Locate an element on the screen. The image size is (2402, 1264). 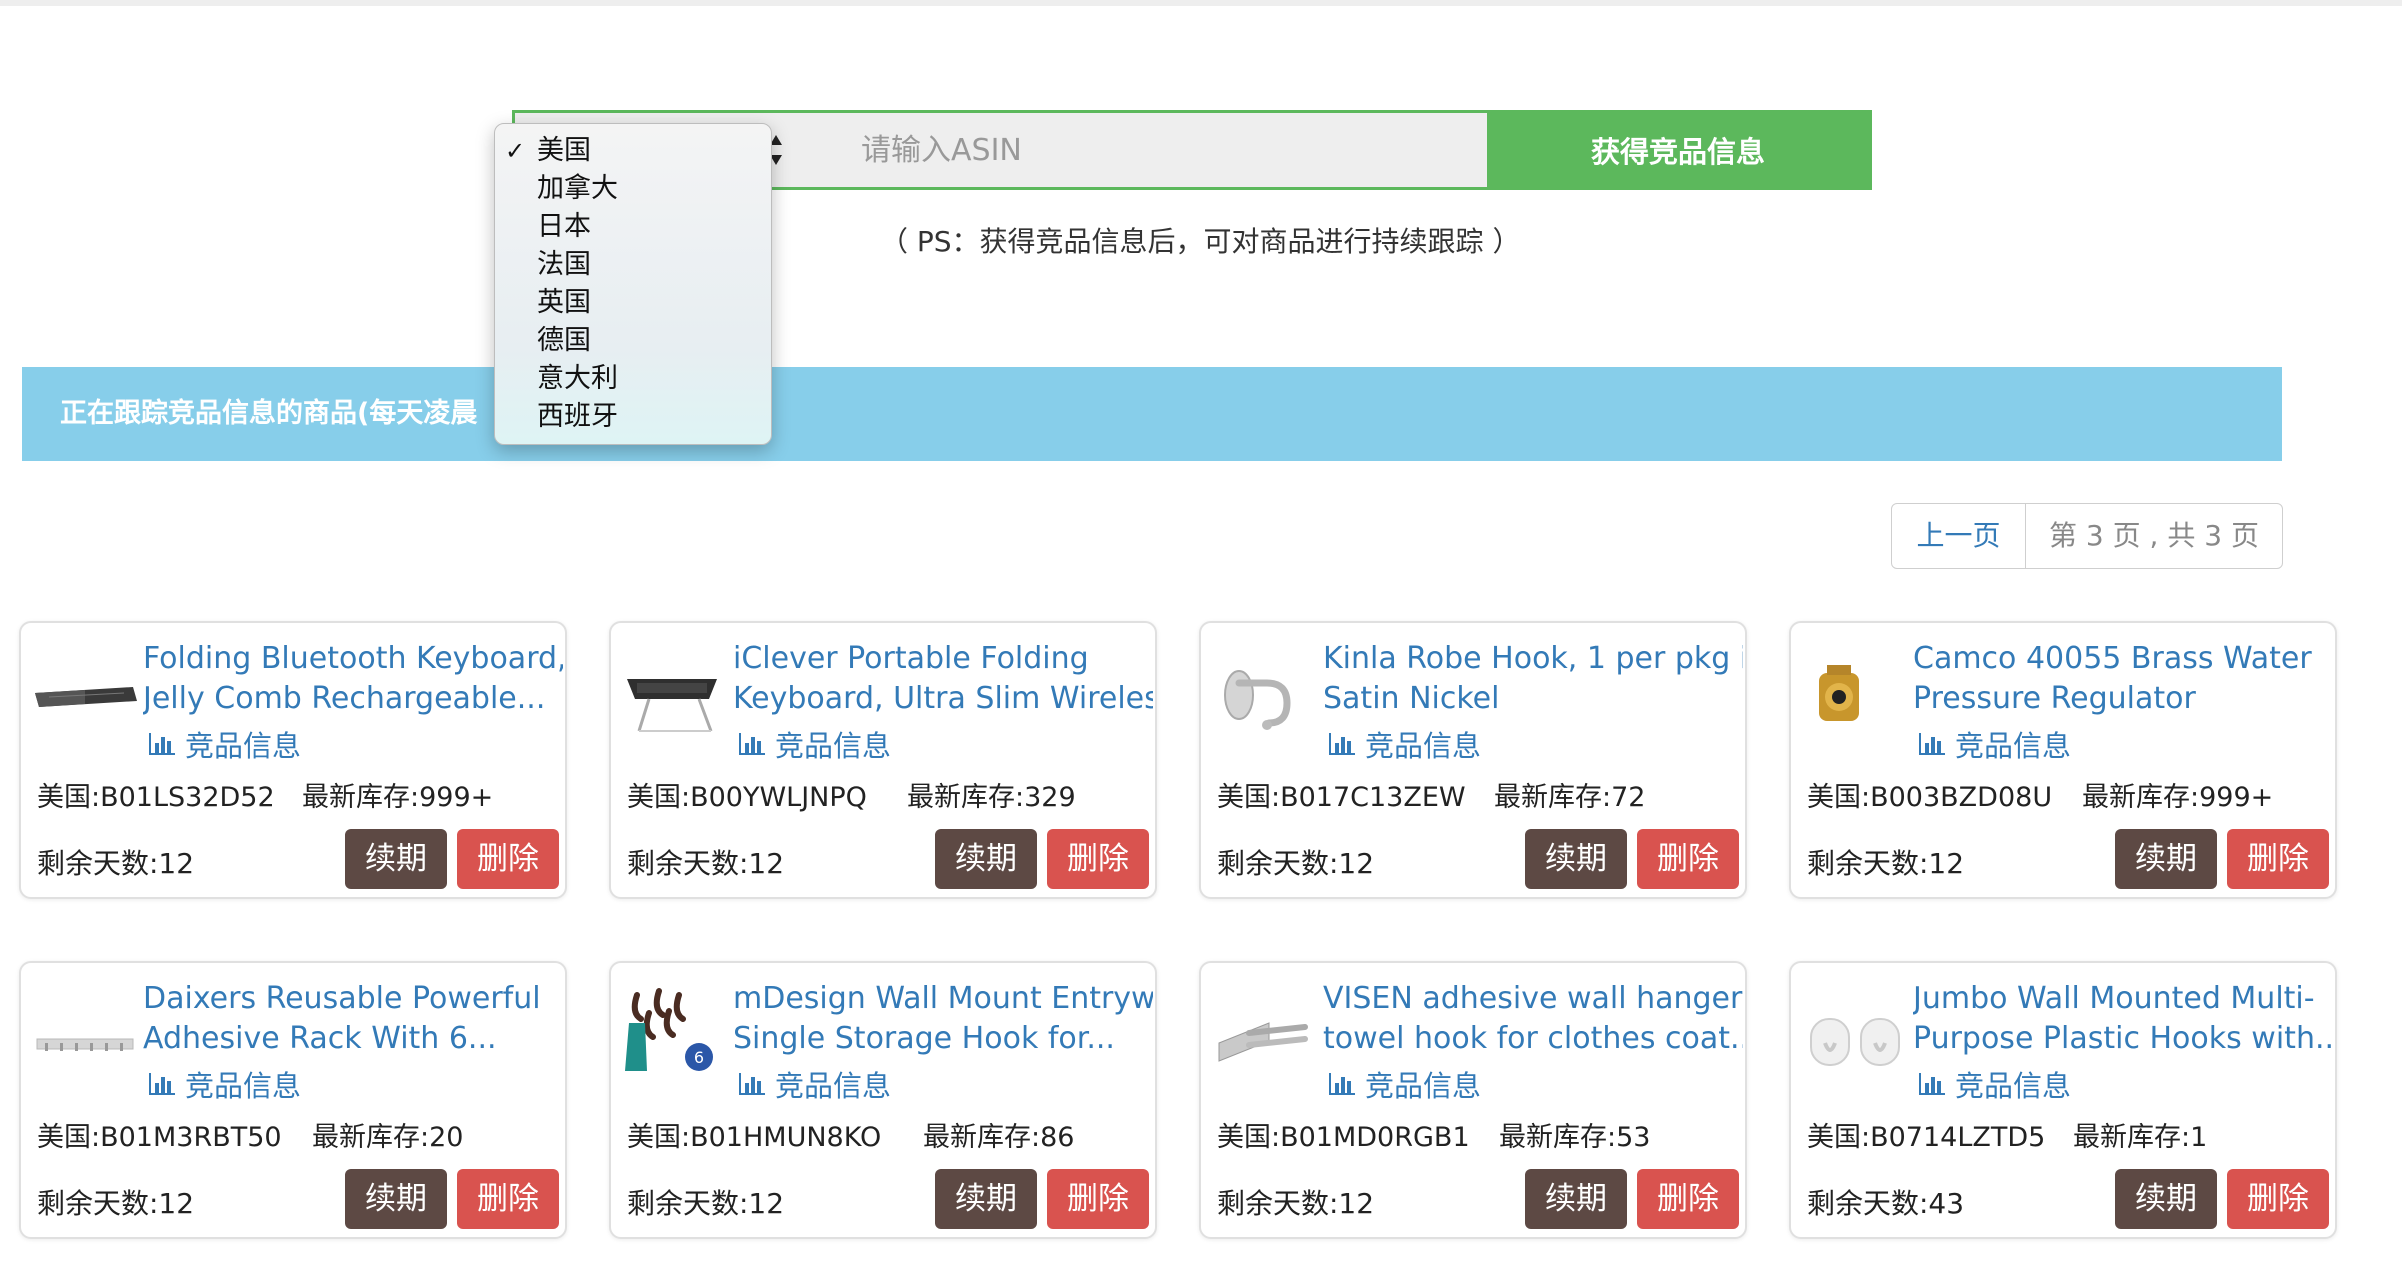
stock-label: 最新库存:86 is located at coordinates (999, 1137).